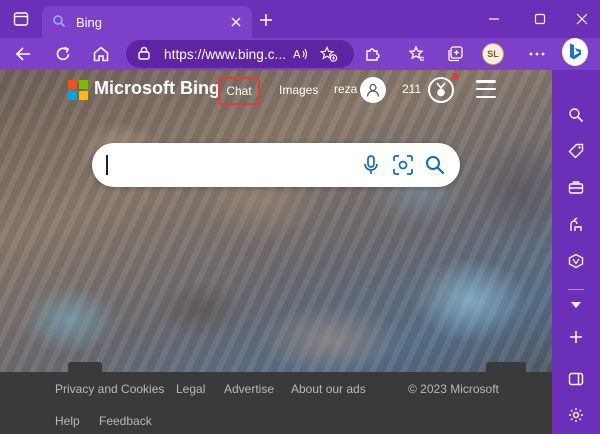 This screenshot has height=434, width=600. I want to click on microsoft-logo-icon, so click(78, 90).